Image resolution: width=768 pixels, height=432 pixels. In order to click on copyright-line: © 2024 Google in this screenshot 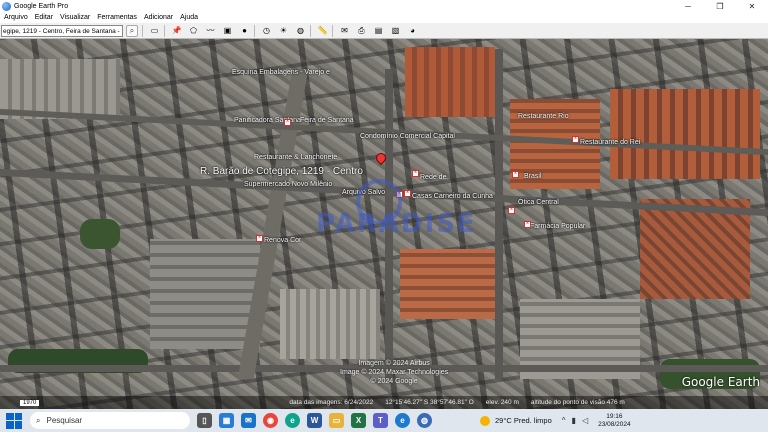, I will do `click(394, 381)`.